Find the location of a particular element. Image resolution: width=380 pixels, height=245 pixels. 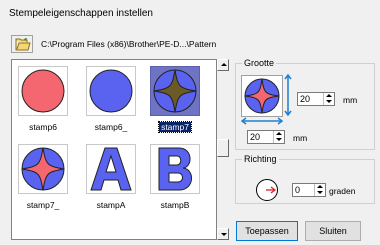

size-group: Grootte 20 mm 20 mm is located at coordinates (305, 104).